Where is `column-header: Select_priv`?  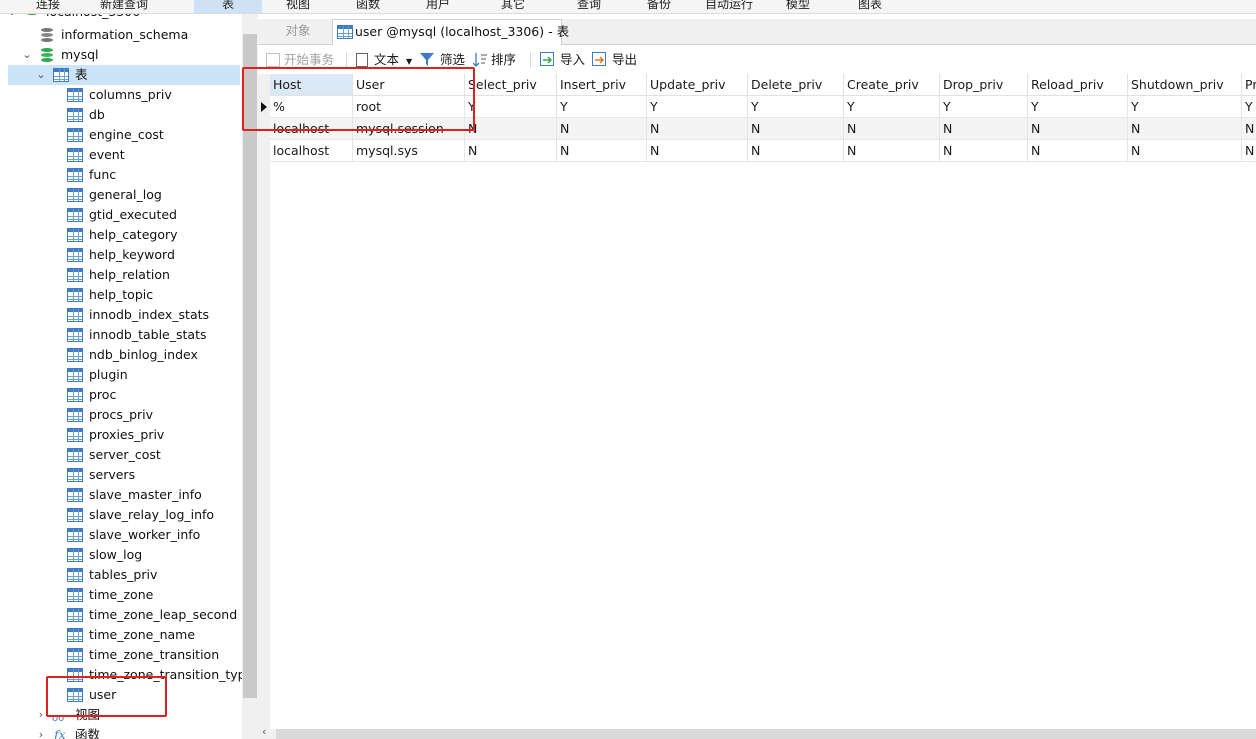 column-header: Select_priv is located at coordinates (511, 85).